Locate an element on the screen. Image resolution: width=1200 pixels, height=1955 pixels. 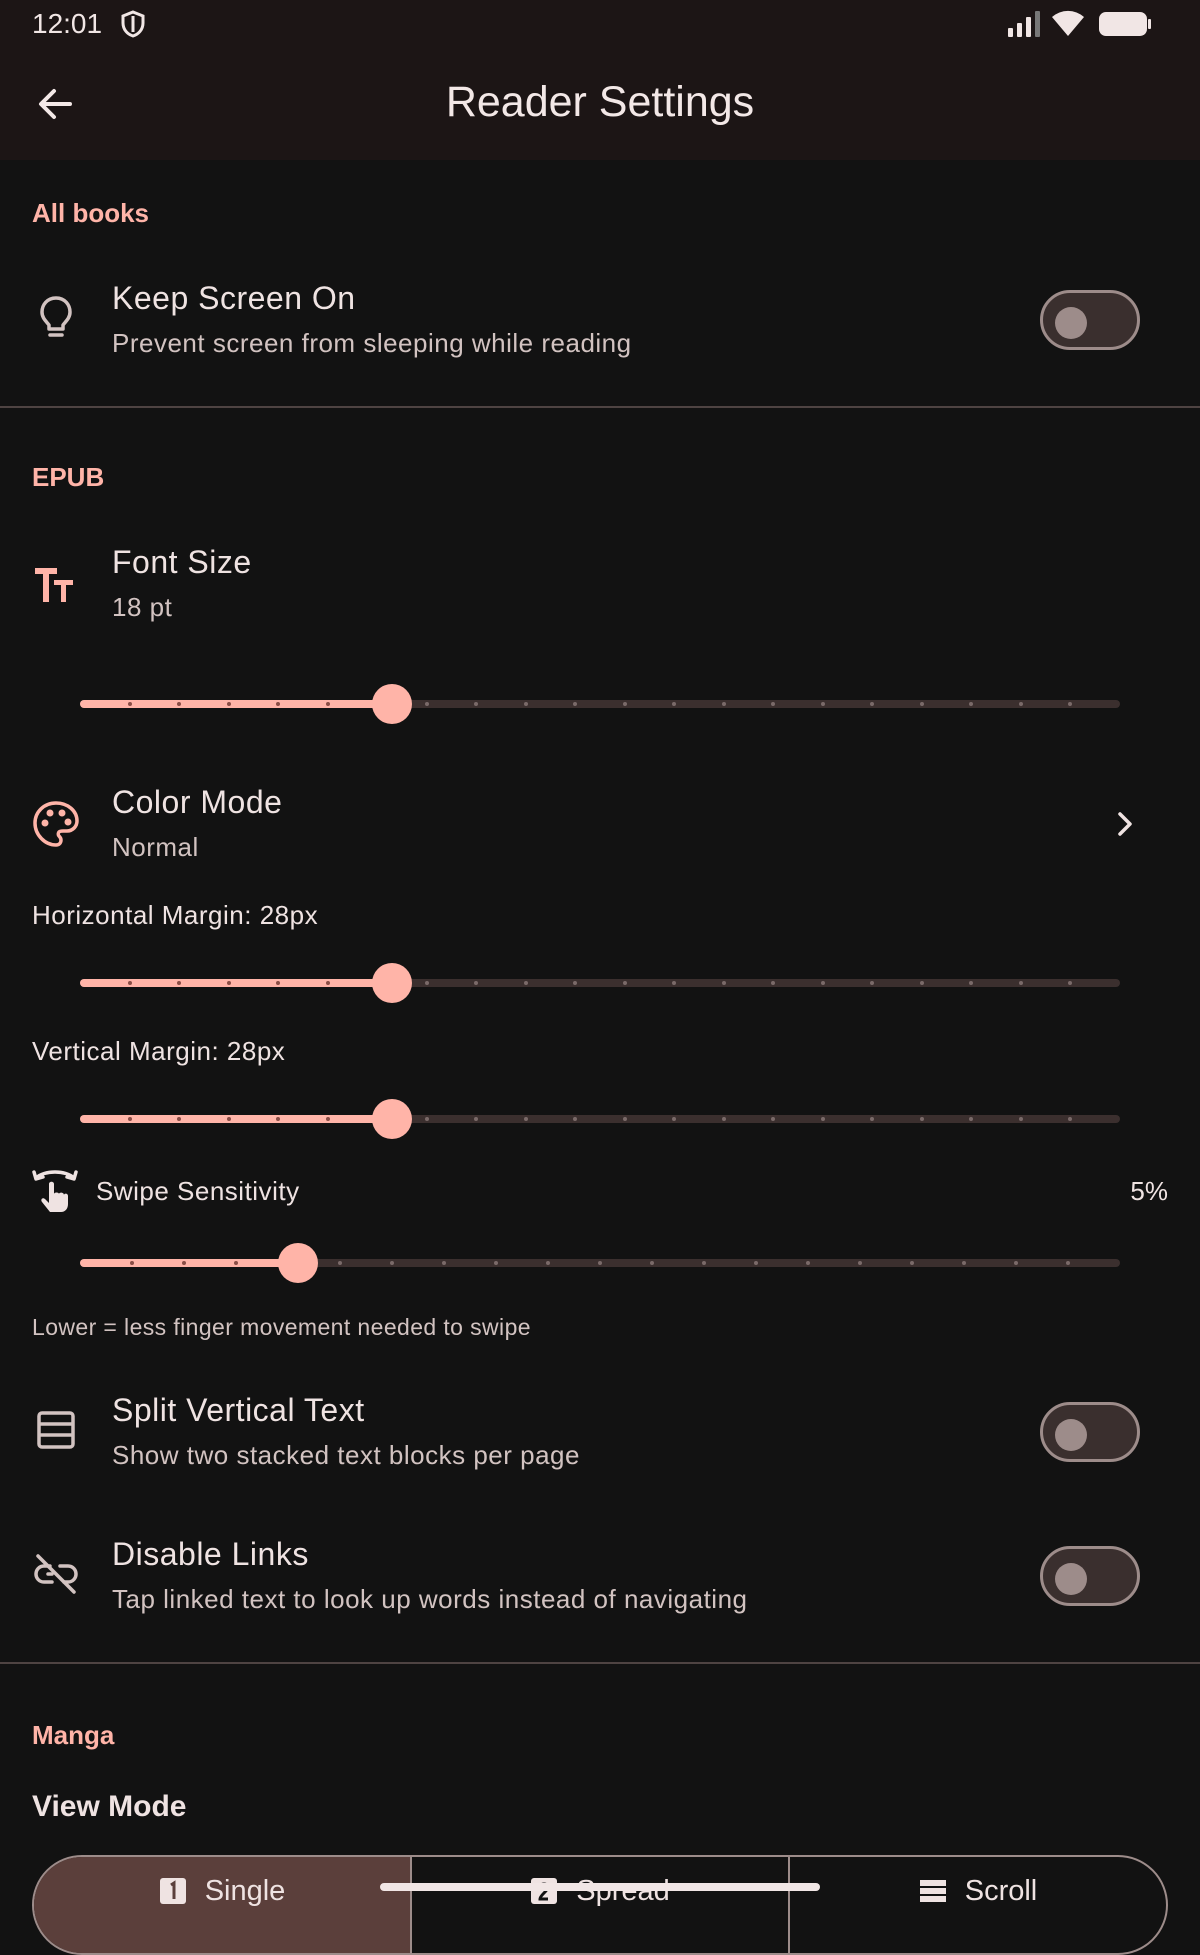
wifi-icon is located at coordinates (1068, 23).